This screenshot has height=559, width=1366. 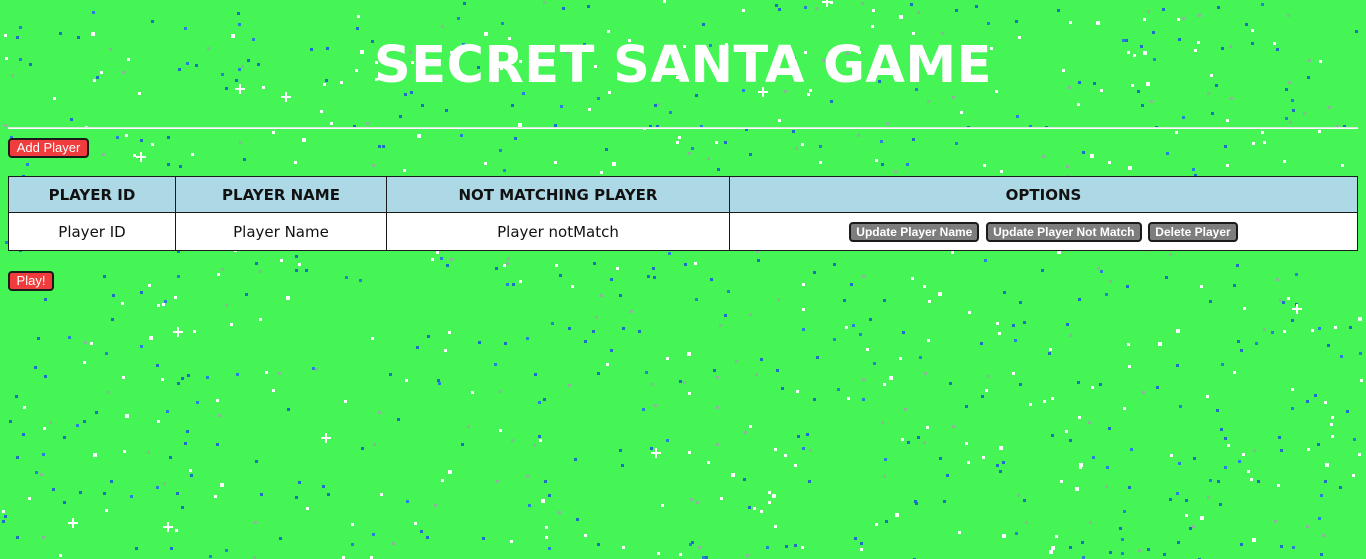 I want to click on page-title: SECRET SANTA GAME, so click(x=682, y=65).